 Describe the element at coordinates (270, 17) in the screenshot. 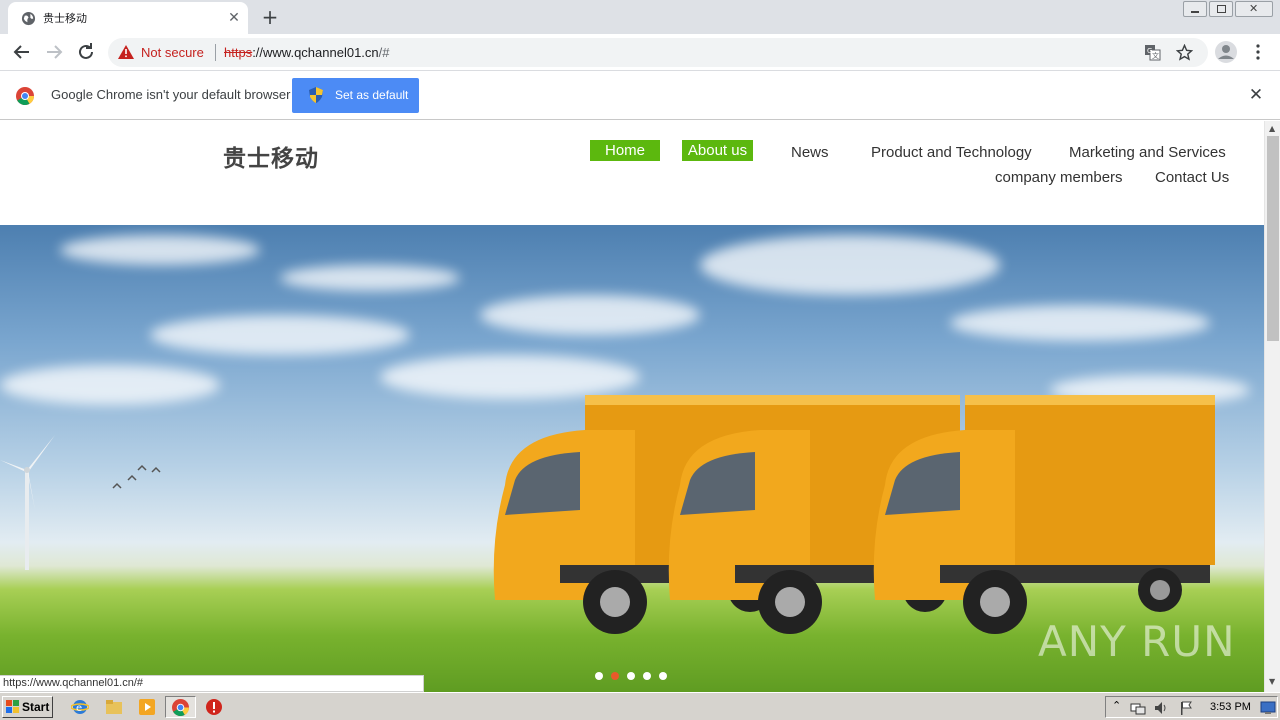

I see `new-tab-button: +` at that location.